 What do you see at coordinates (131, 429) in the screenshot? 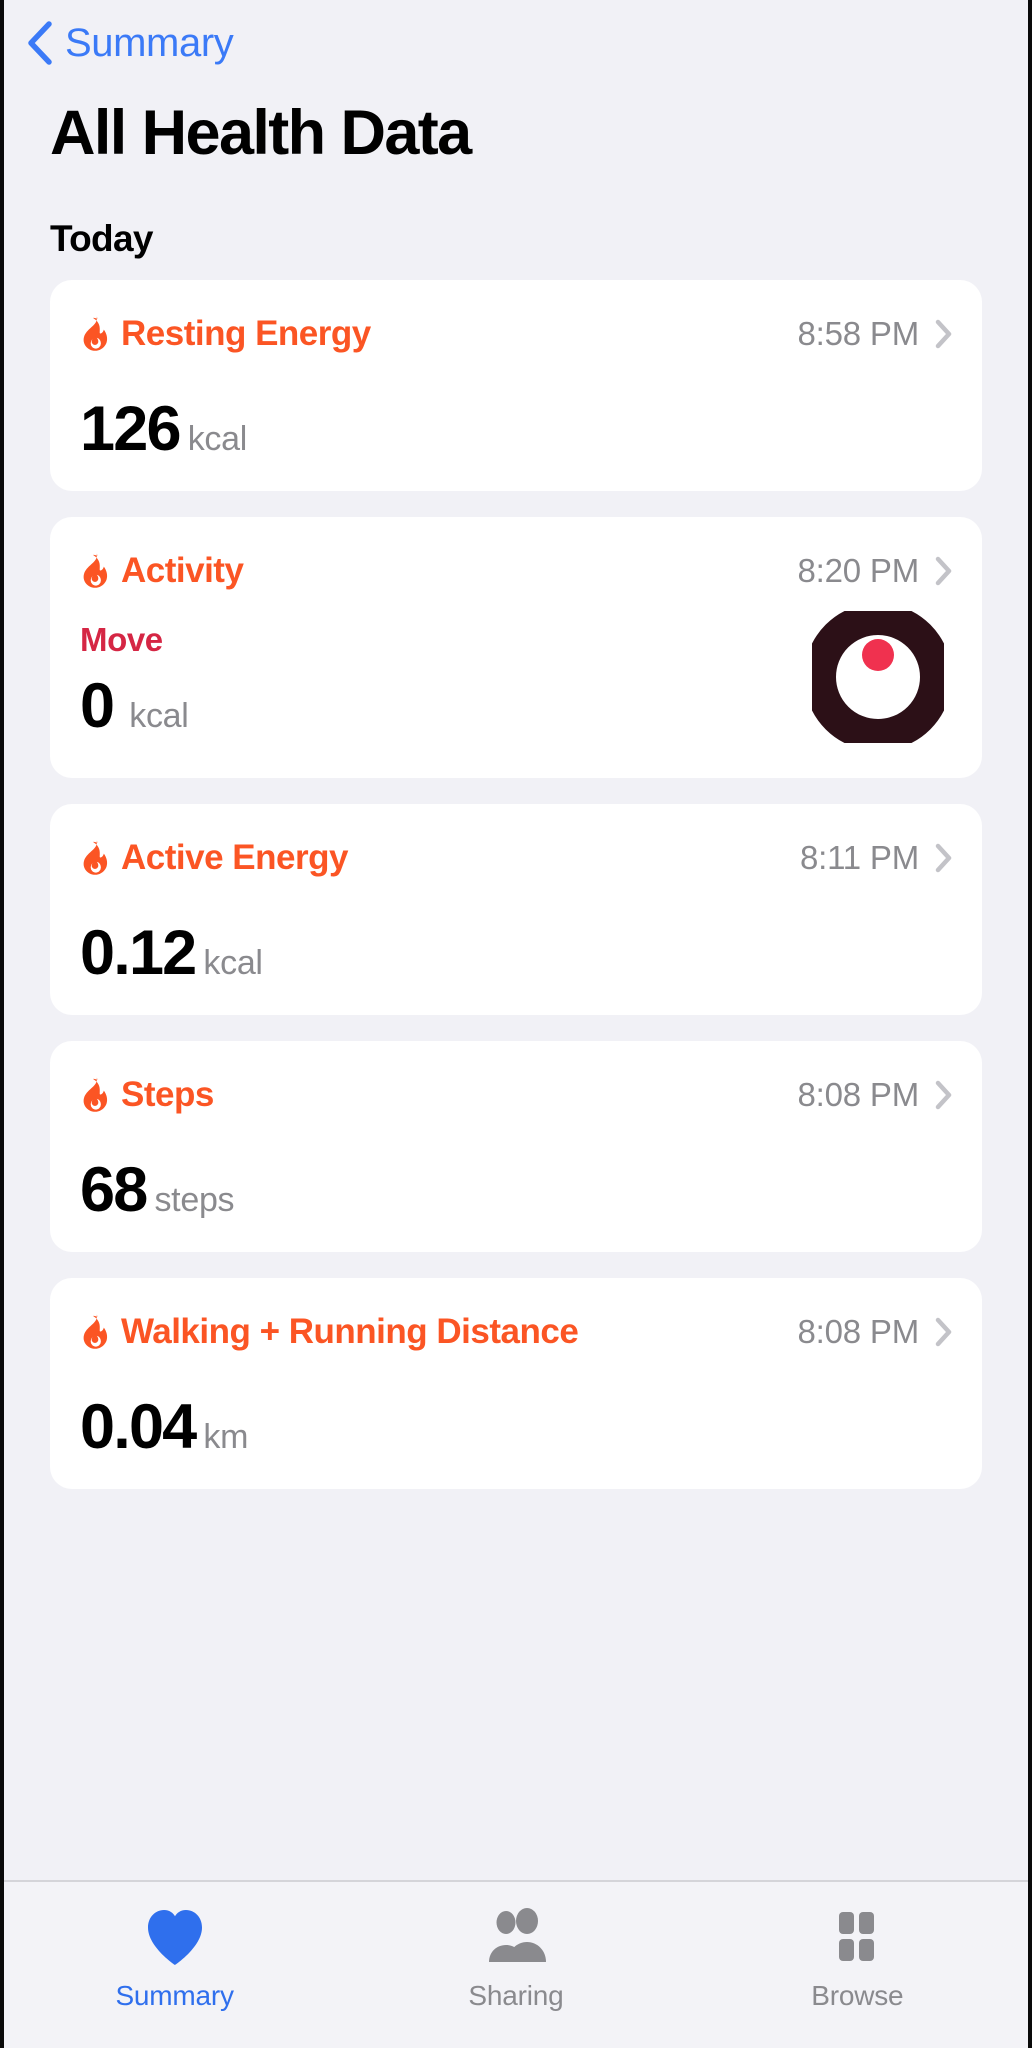
I see `metric-value: 126` at bounding box center [131, 429].